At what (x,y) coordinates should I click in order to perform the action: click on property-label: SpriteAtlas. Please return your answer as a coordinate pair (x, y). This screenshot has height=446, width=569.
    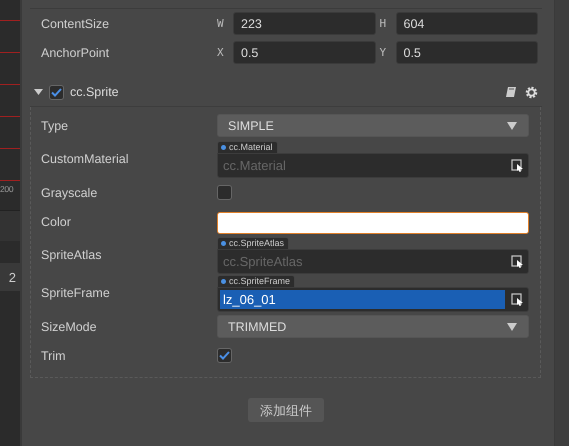
    Looking at the image, I should click on (71, 255).